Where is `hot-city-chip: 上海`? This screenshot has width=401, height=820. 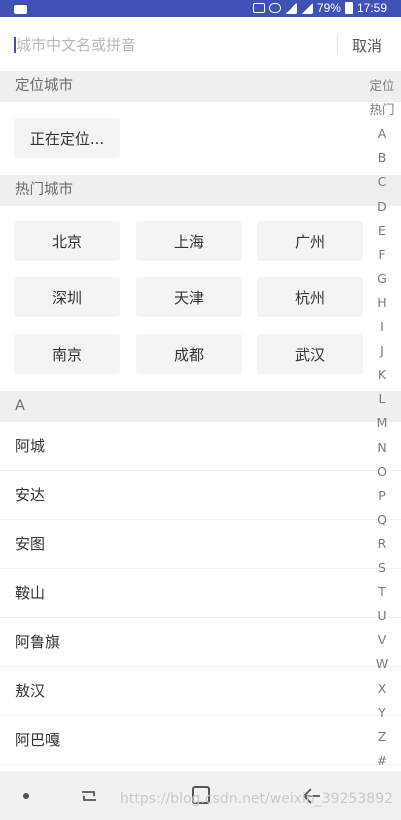
hot-city-chip: 上海 is located at coordinates (189, 241).